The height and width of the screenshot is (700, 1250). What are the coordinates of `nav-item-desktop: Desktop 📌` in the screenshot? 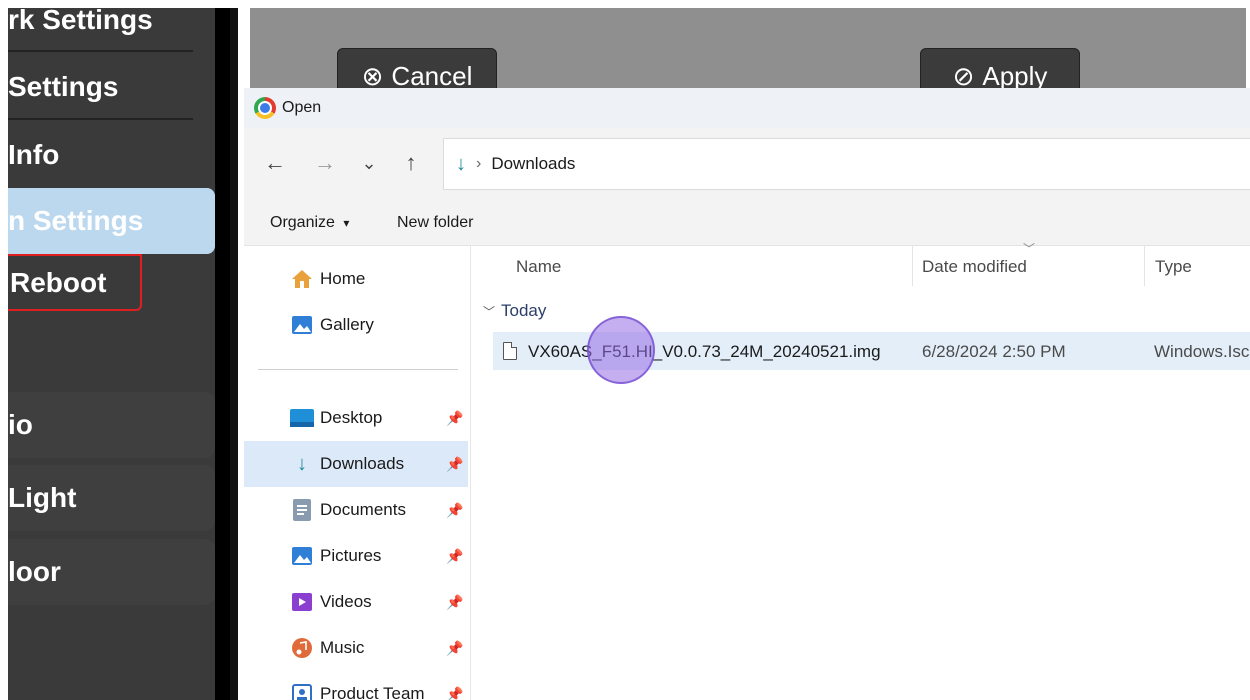 It's located at (356, 418).